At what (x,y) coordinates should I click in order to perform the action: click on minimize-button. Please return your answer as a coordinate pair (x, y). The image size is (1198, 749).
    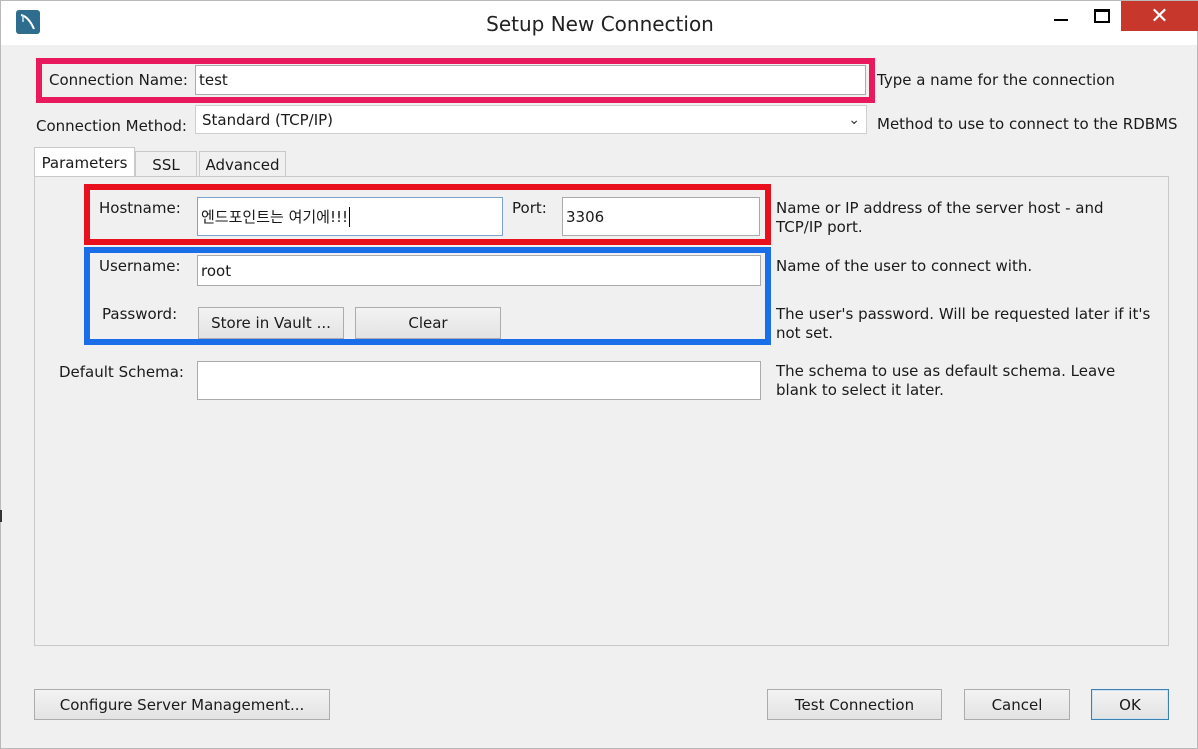
    Looking at the image, I should click on (1061, 16).